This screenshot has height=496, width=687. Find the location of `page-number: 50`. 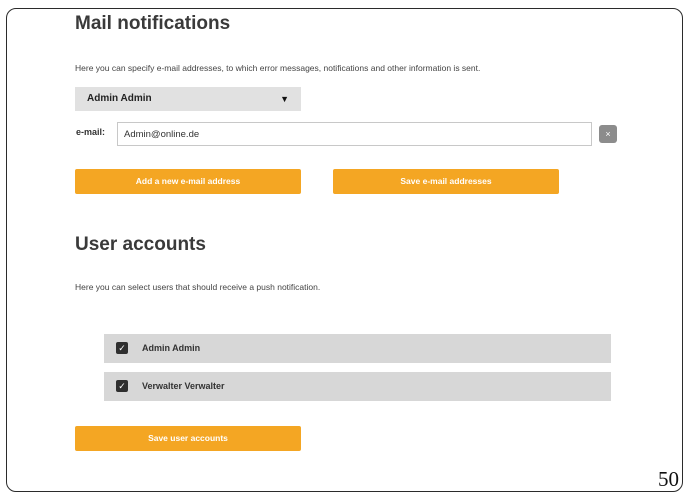

page-number: 50 is located at coordinates (668, 479).